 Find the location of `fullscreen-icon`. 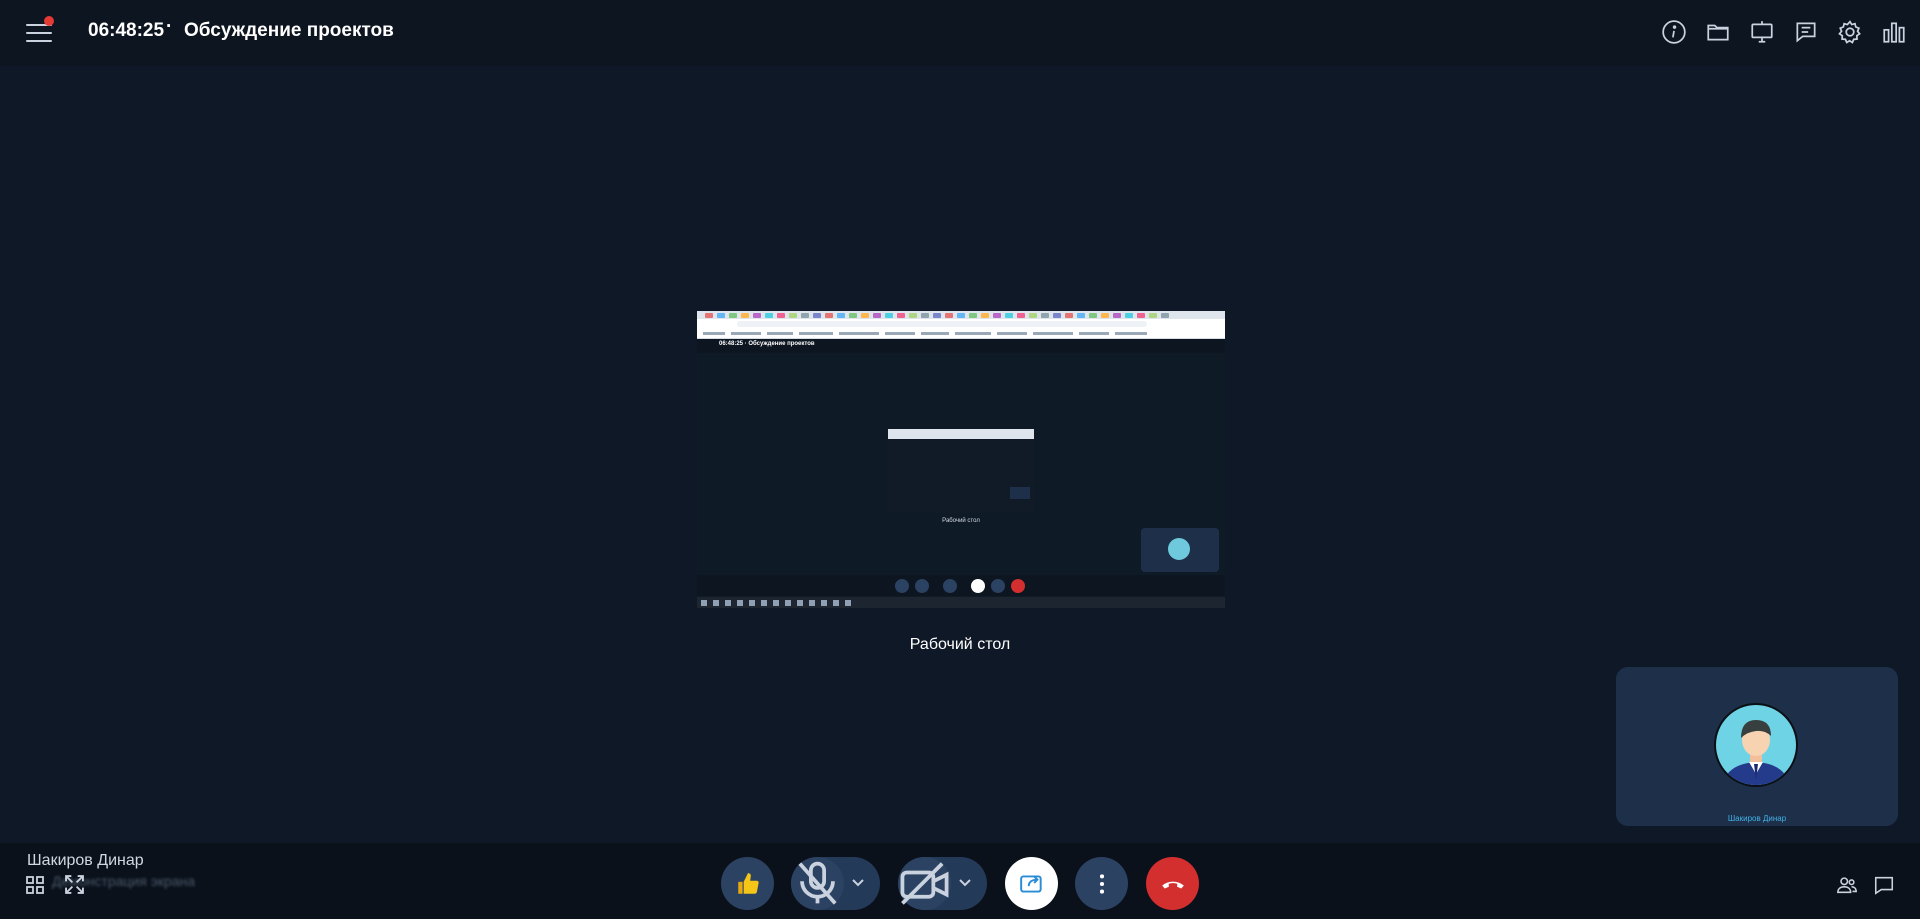

fullscreen-icon is located at coordinates (74, 884).